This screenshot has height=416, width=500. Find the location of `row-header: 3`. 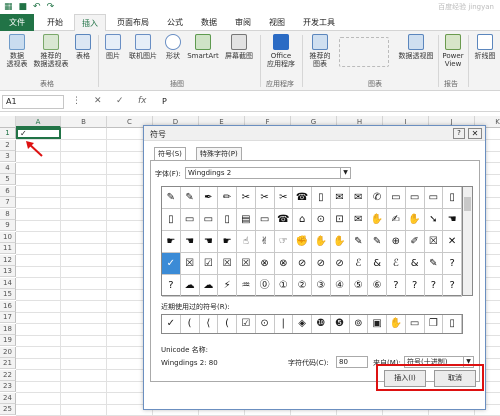

row-header: 3 is located at coordinates (8, 156).